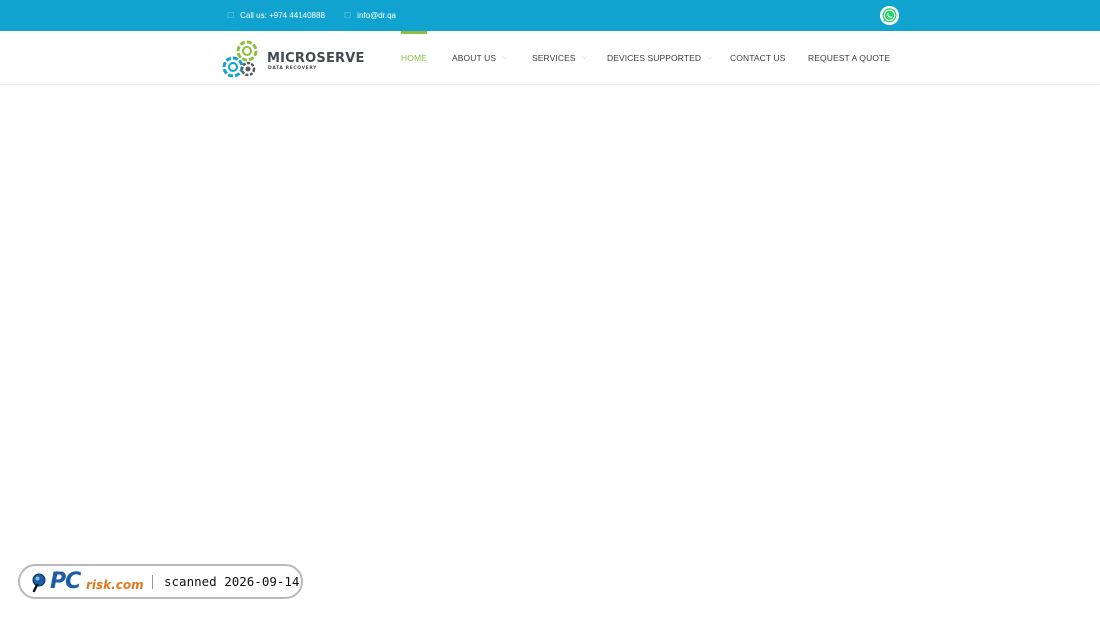  What do you see at coordinates (115, 585) in the screenshot?
I see `pcrisk-logo-risk: risk.com` at bounding box center [115, 585].